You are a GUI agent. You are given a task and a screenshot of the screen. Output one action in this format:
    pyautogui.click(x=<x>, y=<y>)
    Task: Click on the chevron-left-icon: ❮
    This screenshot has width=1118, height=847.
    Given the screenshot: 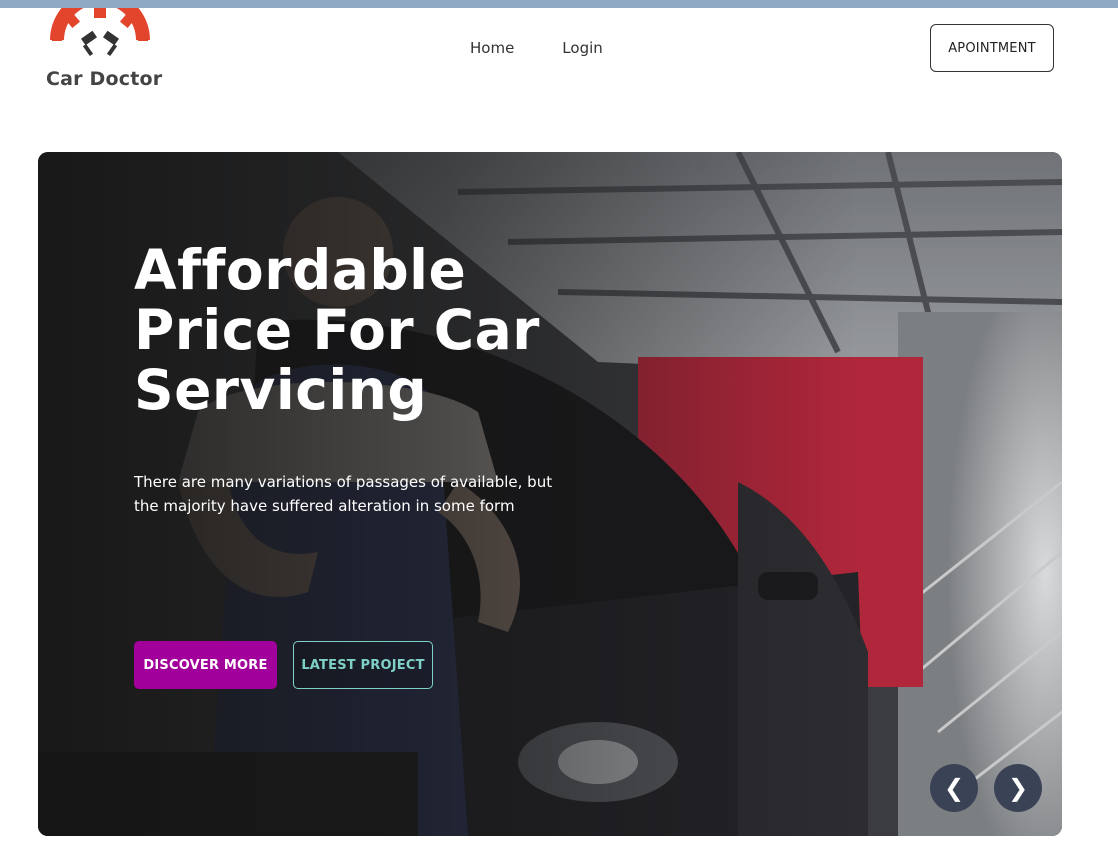 What is the action you would take?
    pyautogui.click(x=954, y=788)
    